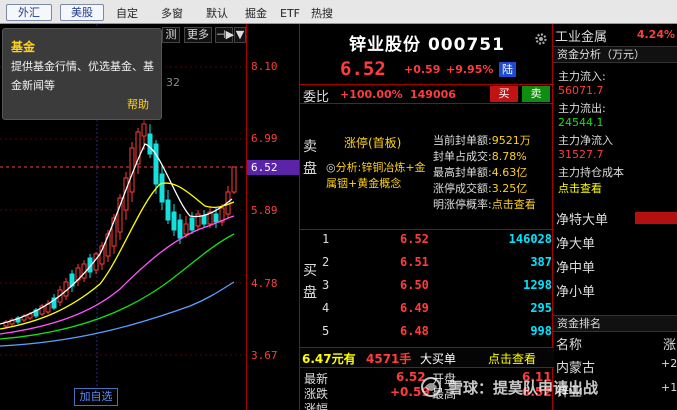 The image size is (677, 410). I want to click on sell-button: 卖, so click(536, 94).